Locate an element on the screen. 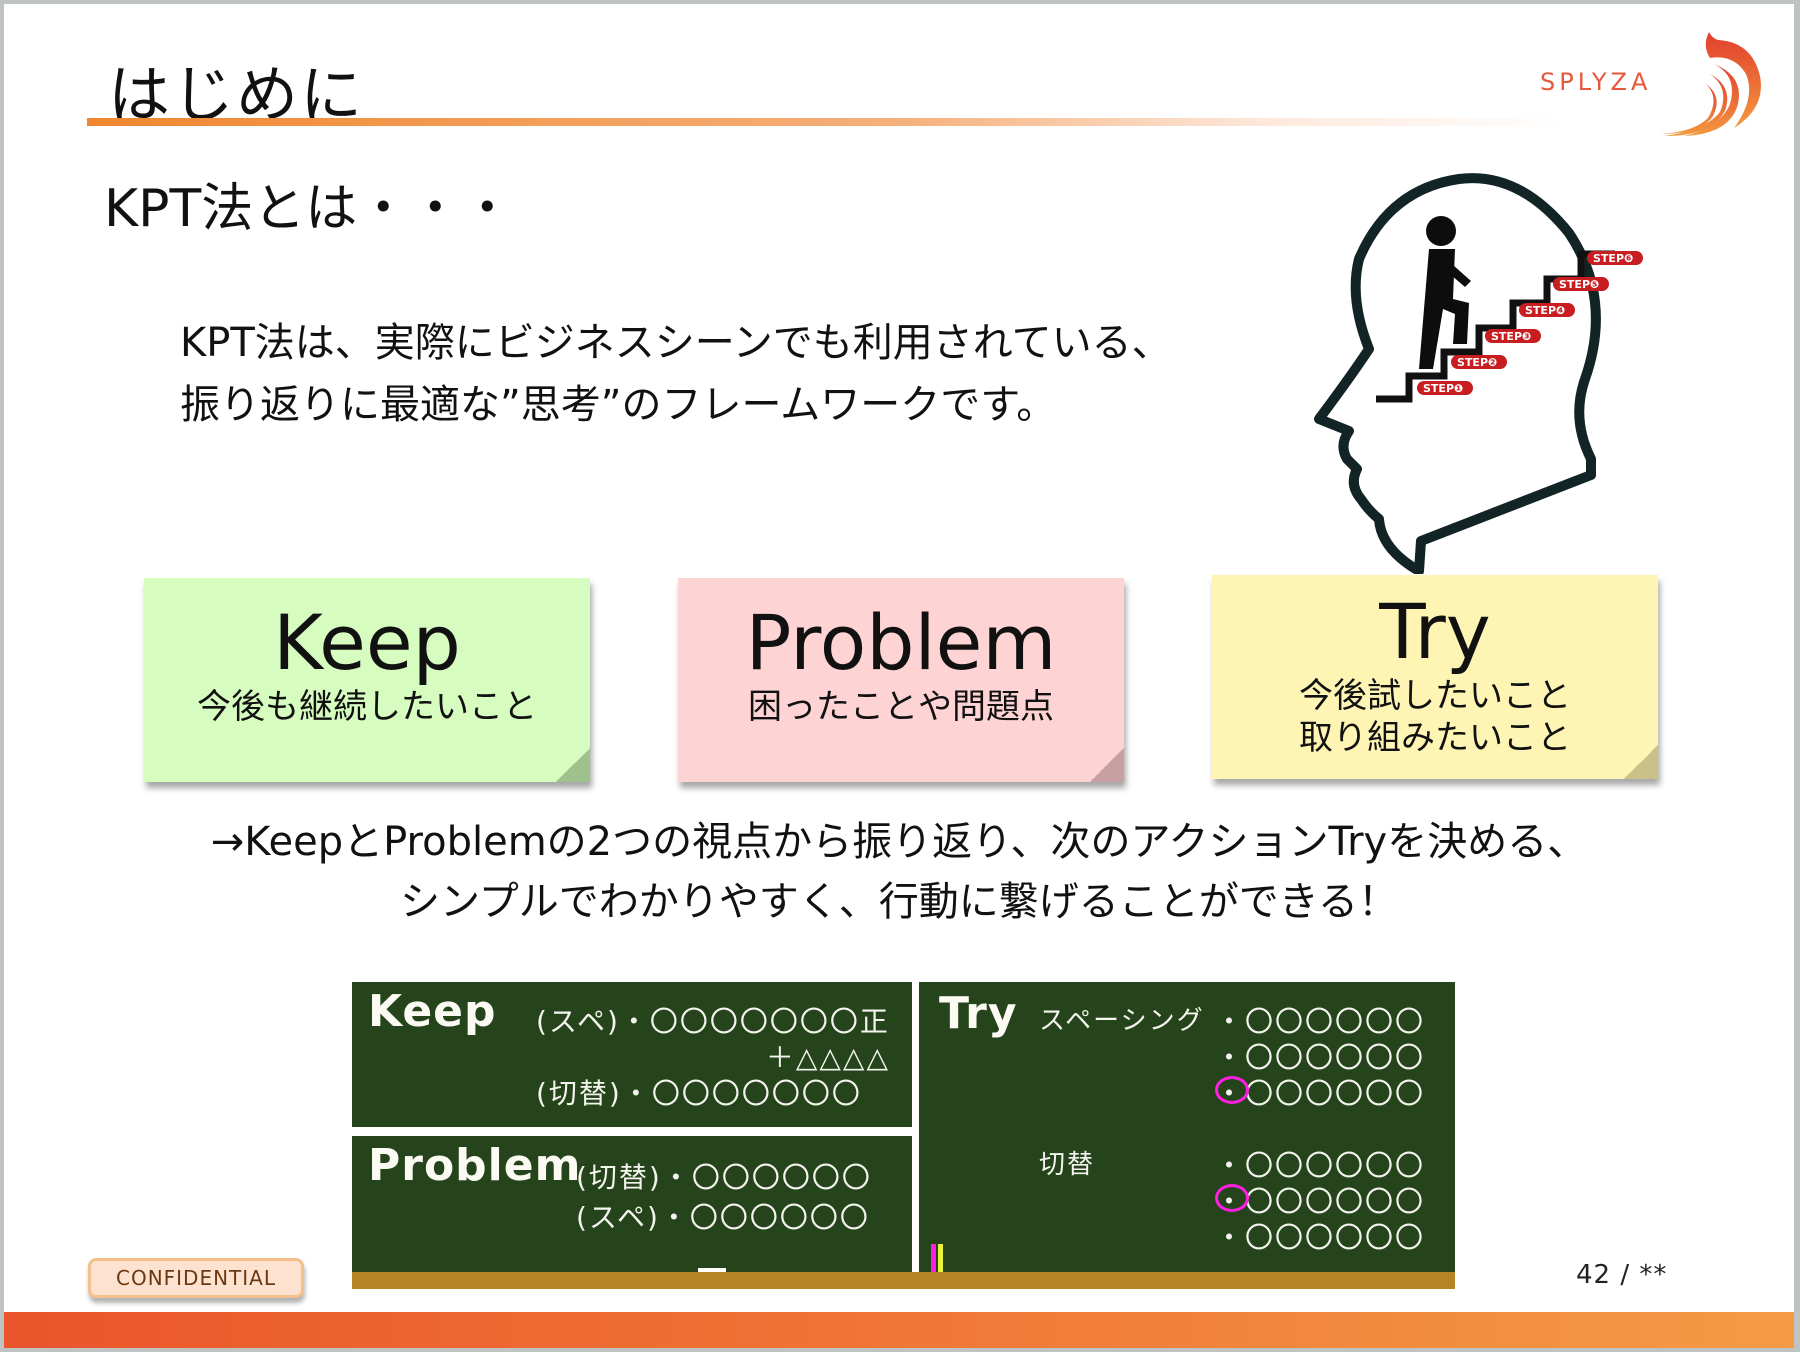 This screenshot has width=1800, height=1352. section-subtitle: KPT法とは・・・ is located at coordinates (309, 209).